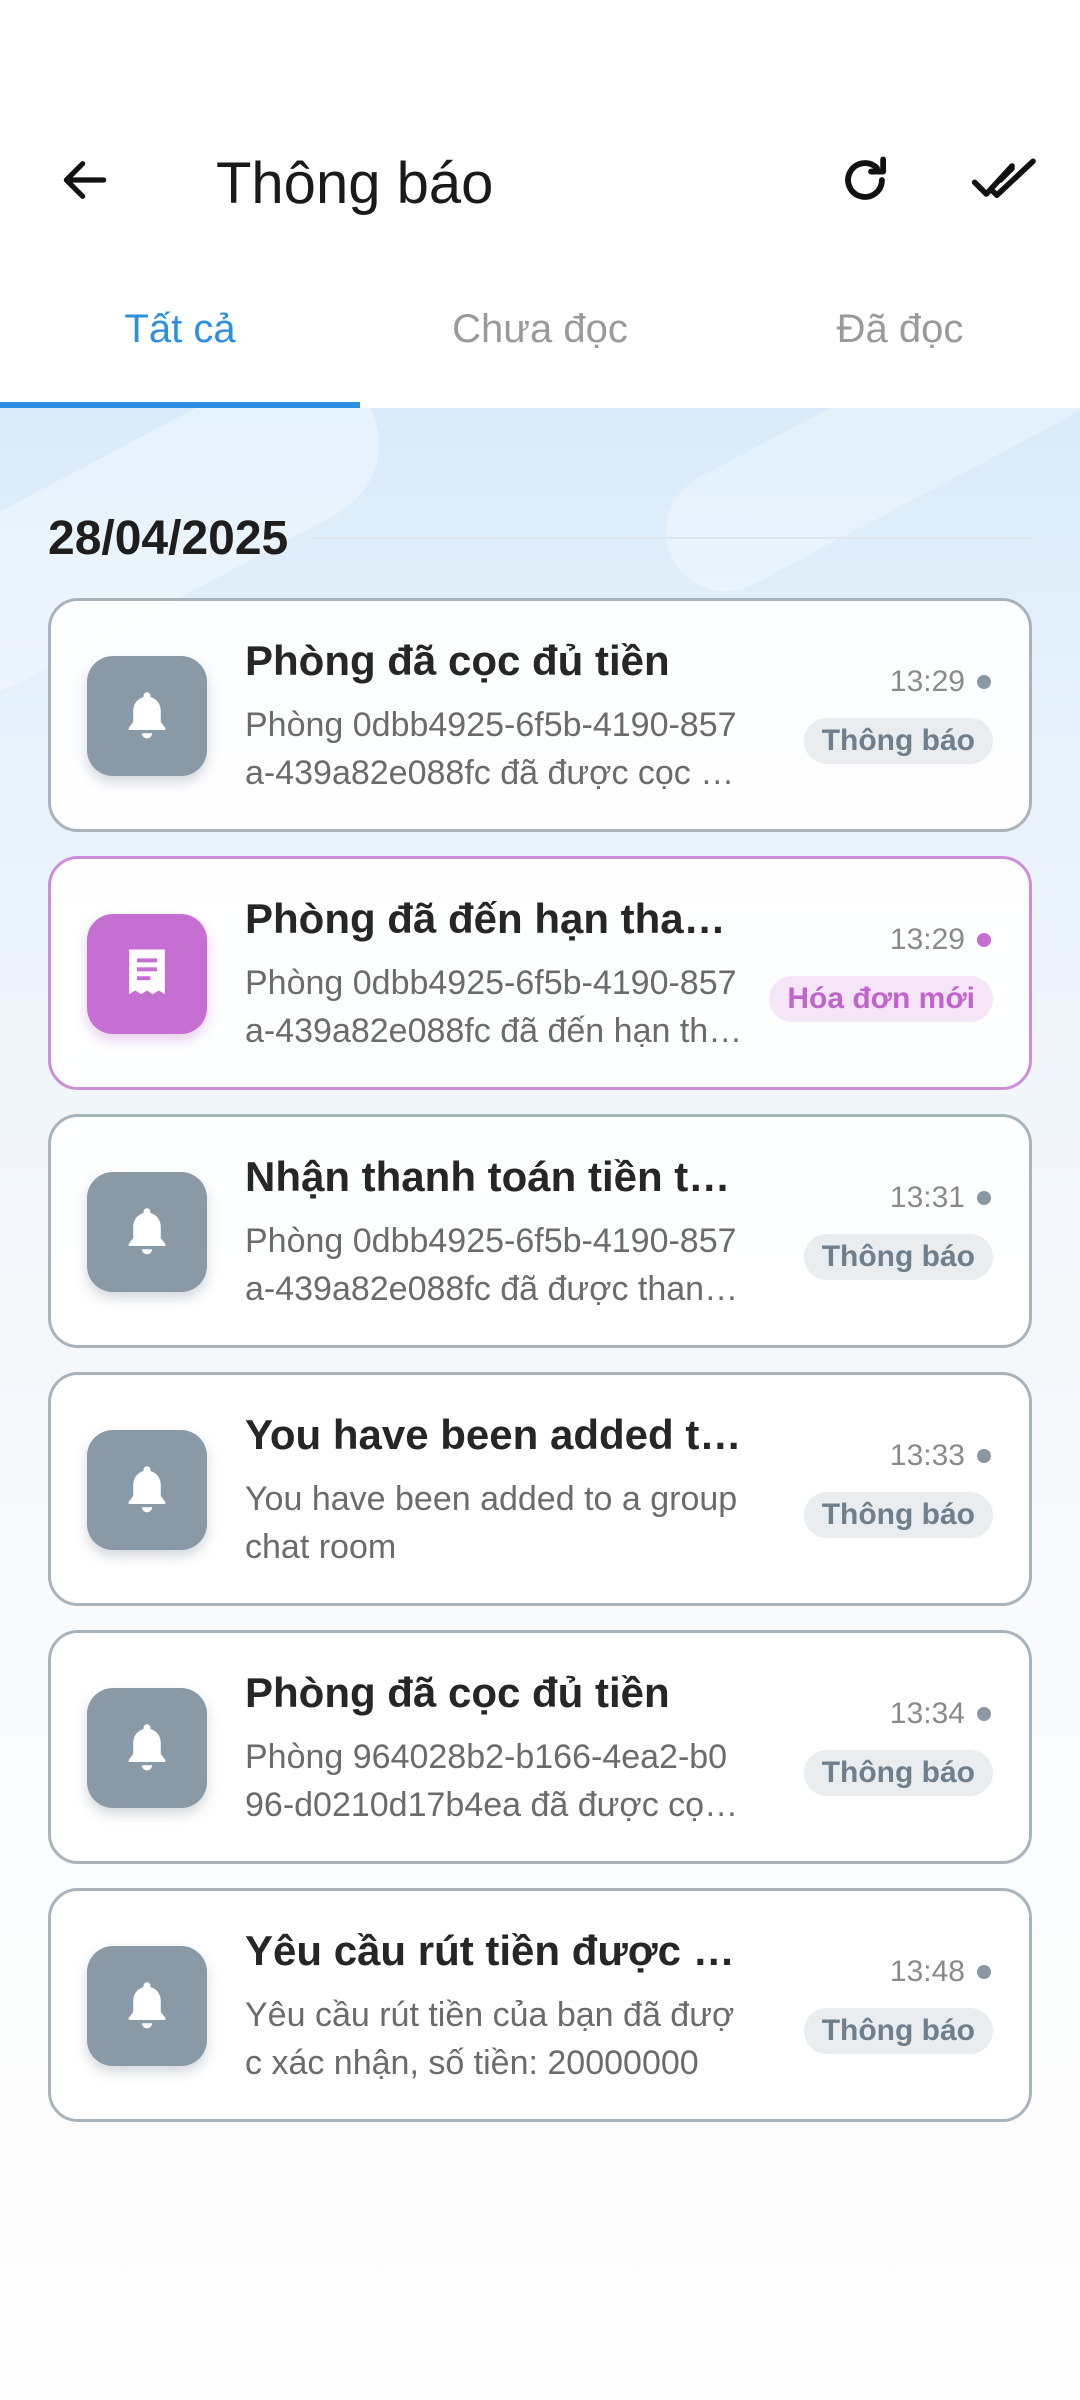  What do you see at coordinates (495, 1950) in the screenshot?
I see `notification-title: Yêu cầu rút tiền được xác nhận` at bounding box center [495, 1950].